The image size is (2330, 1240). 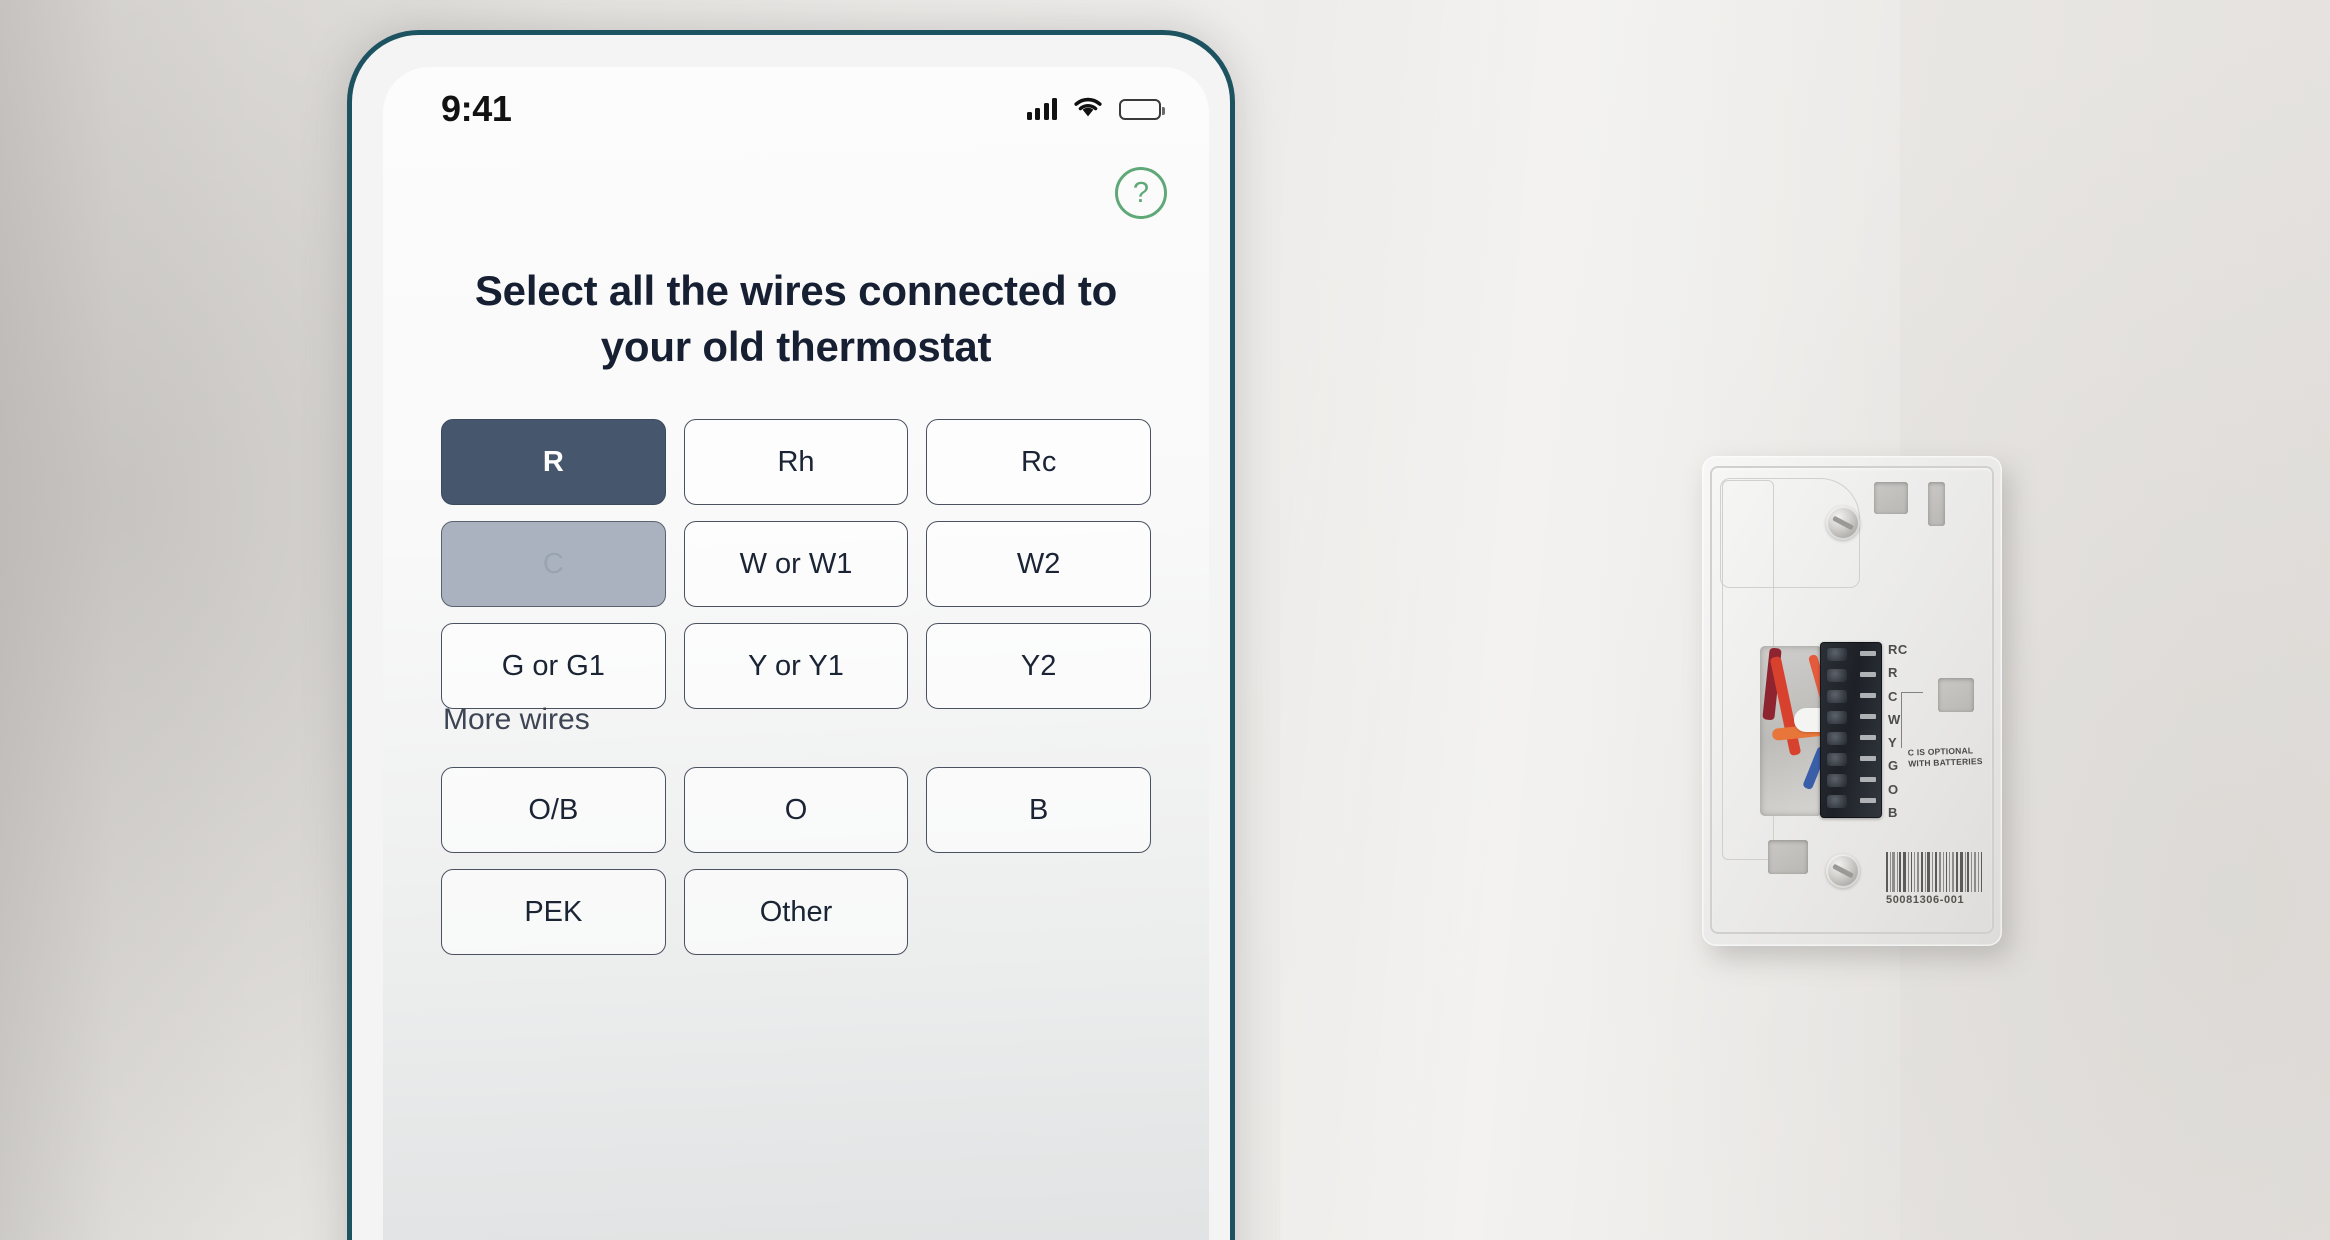 I want to click on wire-option-y-or-y1: Y or Y1, so click(x=796, y=666).